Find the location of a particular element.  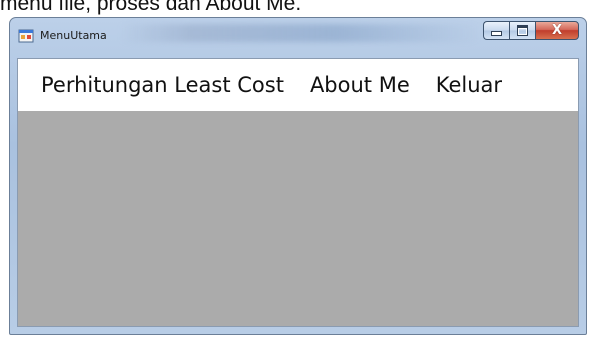

caption-text: menu file, proses dan About Me. is located at coordinates (151, 7).